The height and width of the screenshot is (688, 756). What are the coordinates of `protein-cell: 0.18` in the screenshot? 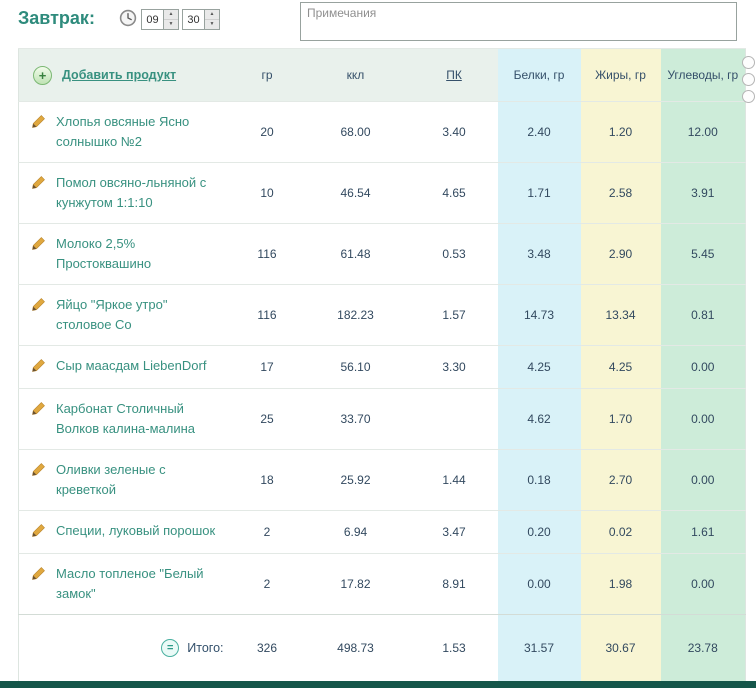 It's located at (539, 480).